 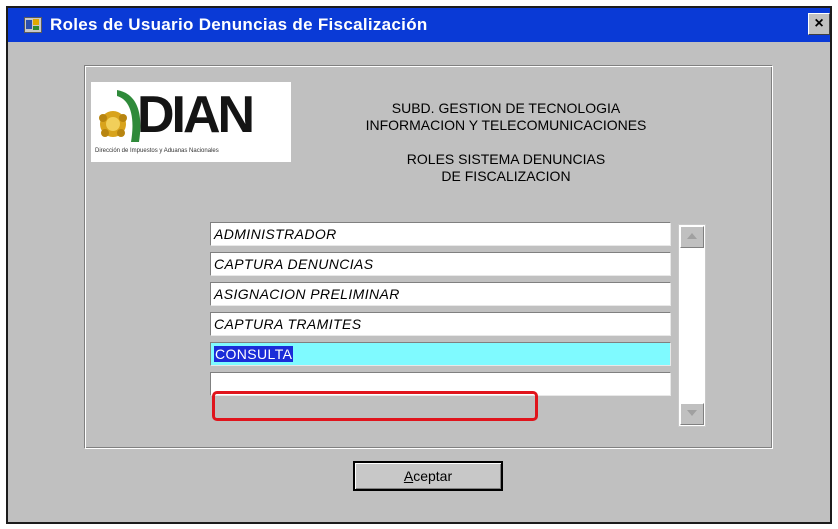 I want to click on role-label: ASIGNACION PRELIMINAR, so click(x=307, y=294).